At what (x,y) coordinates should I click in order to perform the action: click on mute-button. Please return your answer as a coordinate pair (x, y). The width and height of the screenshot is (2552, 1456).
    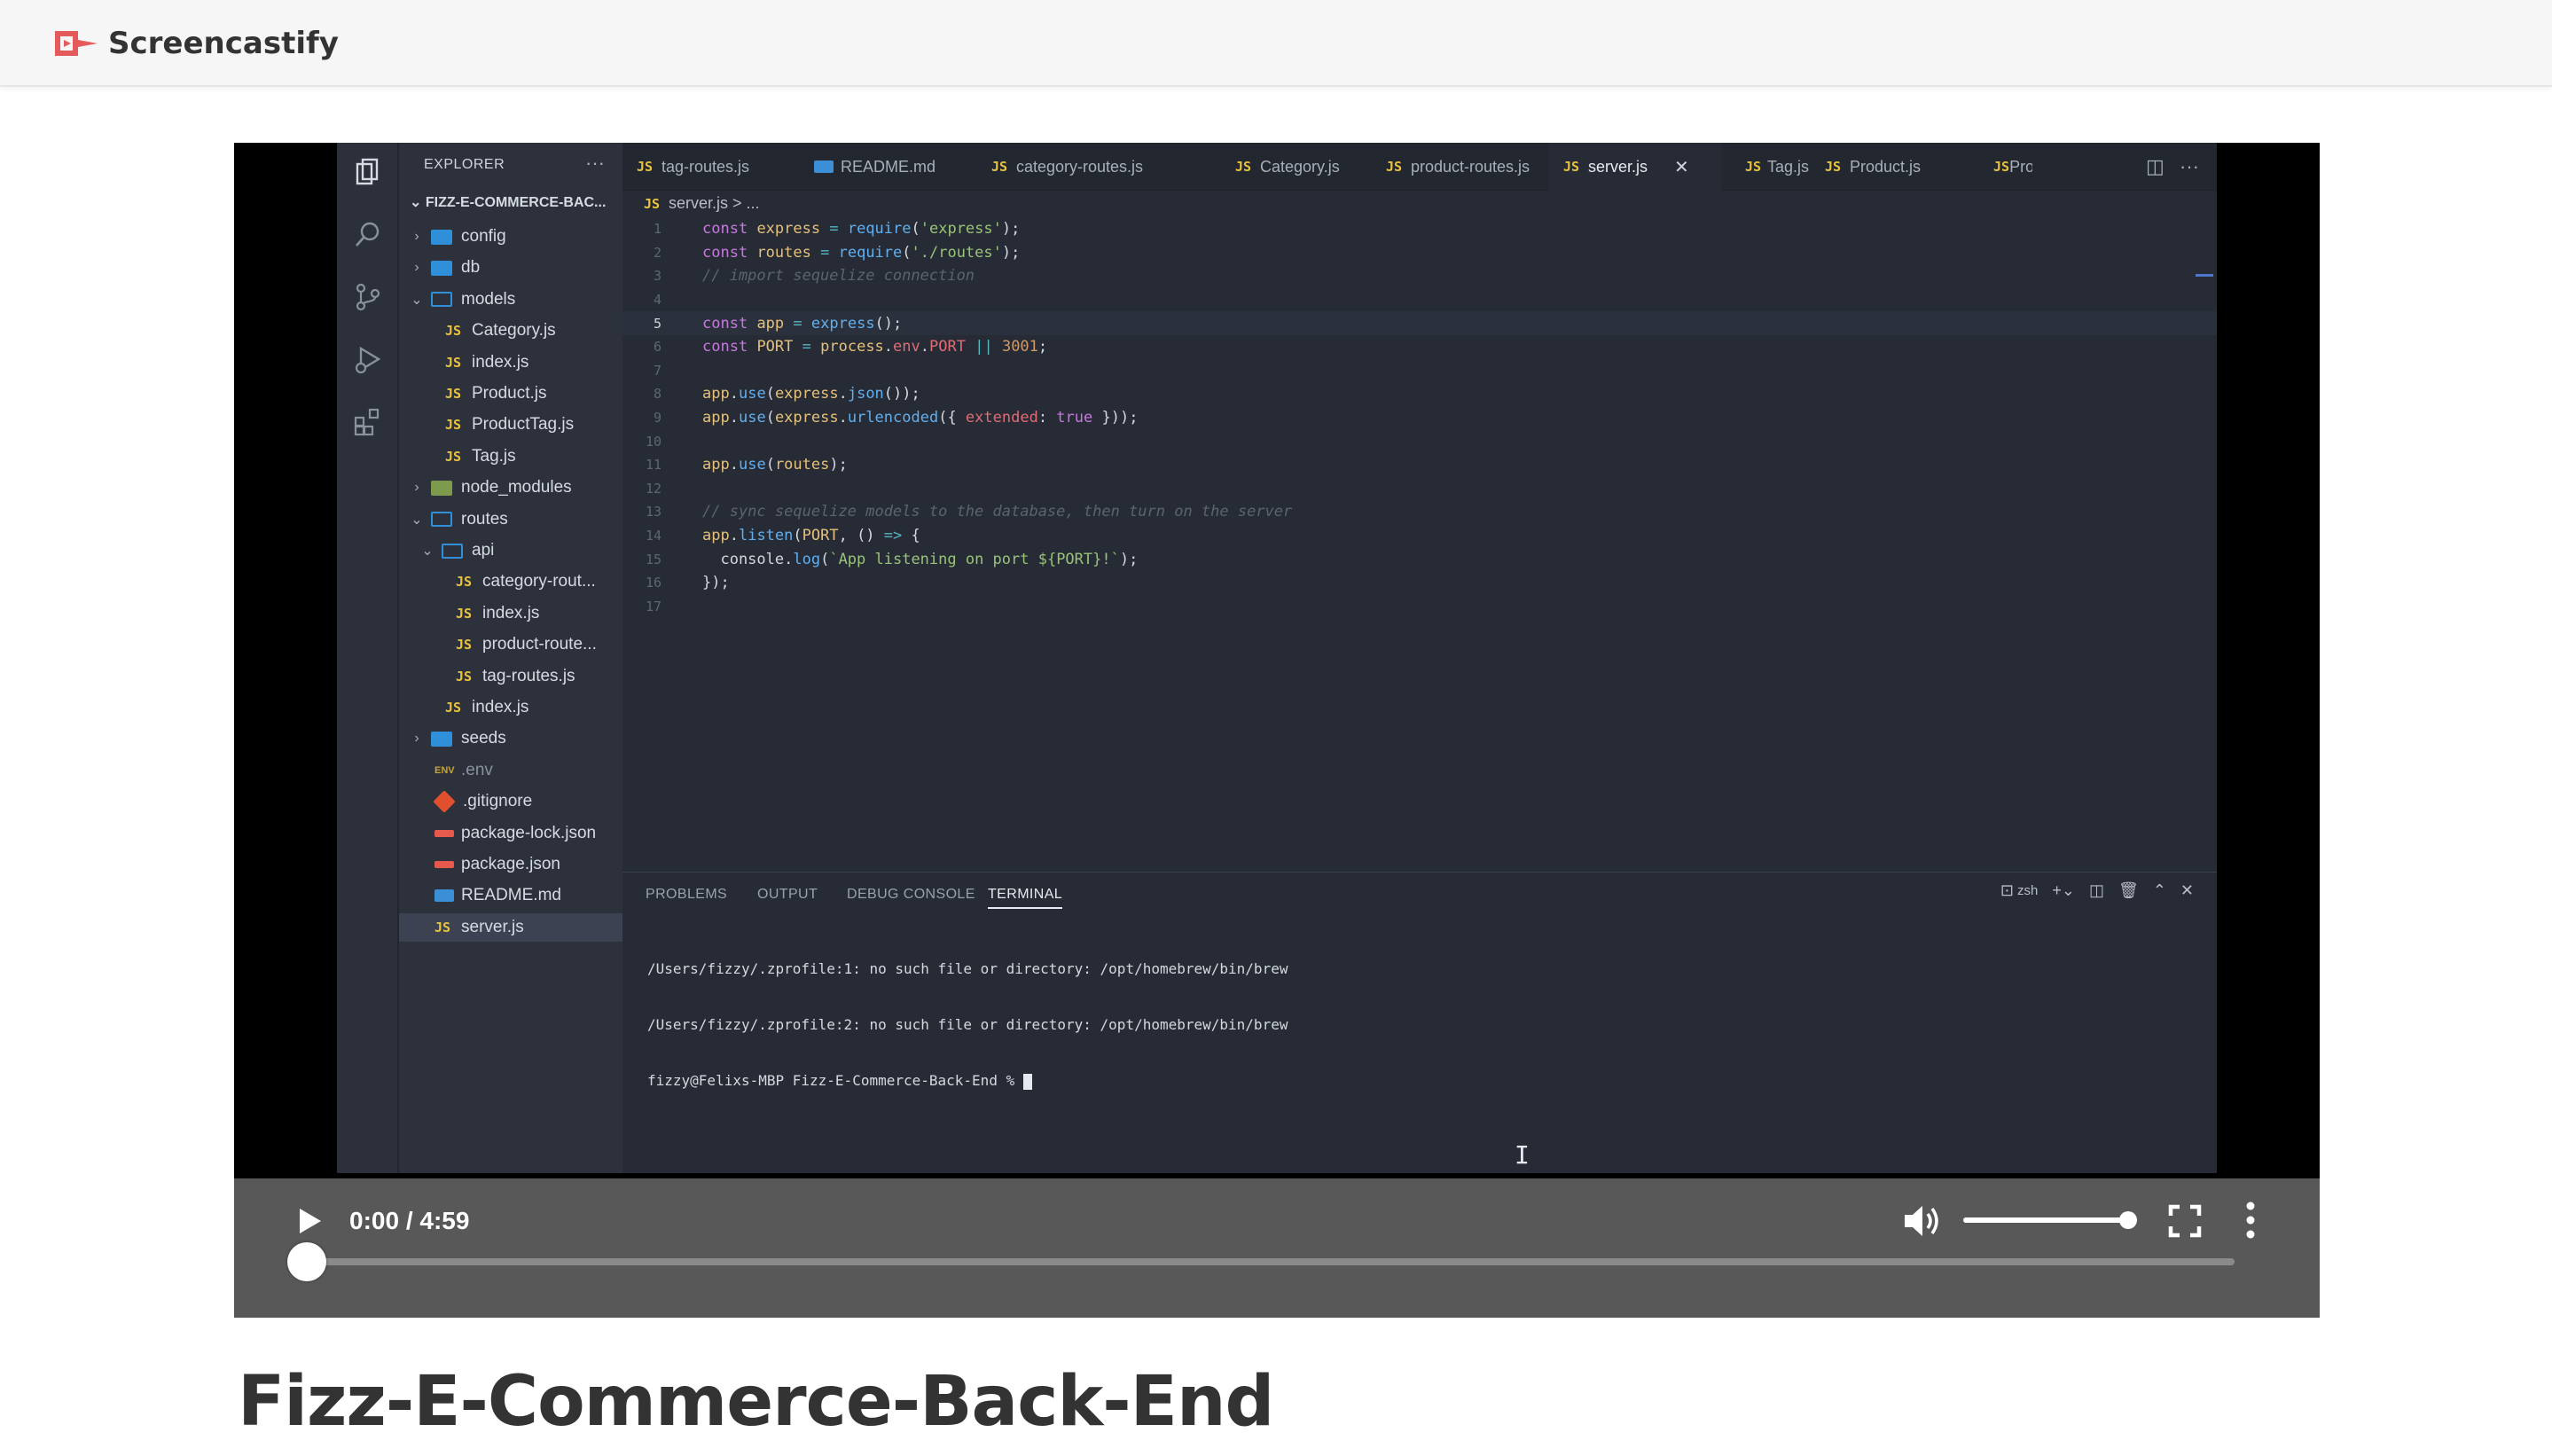
    Looking at the image, I should click on (1921, 1221).